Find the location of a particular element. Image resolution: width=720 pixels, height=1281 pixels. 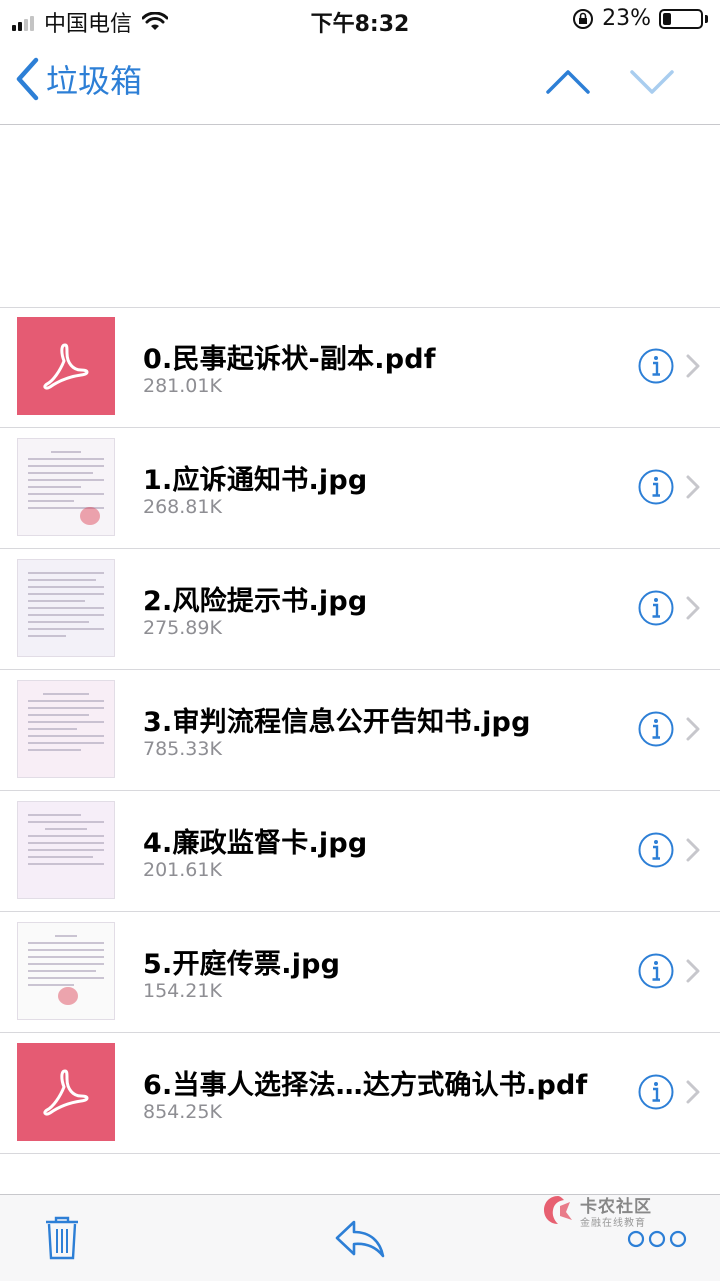

battery-percent: 23% is located at coordinates (626, 18).